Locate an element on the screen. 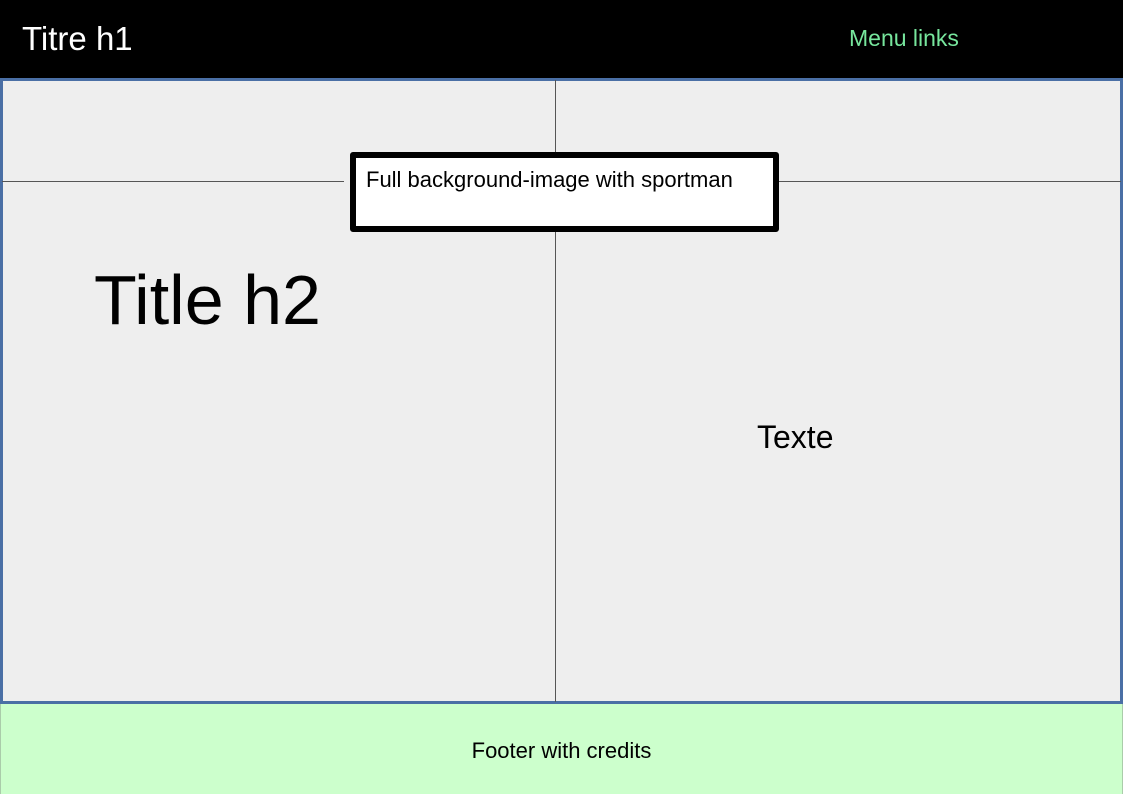 Image resolution: width=1123 pixels, height=794 pixels. footer: Footer with credits is located at coordinates (561, 749).